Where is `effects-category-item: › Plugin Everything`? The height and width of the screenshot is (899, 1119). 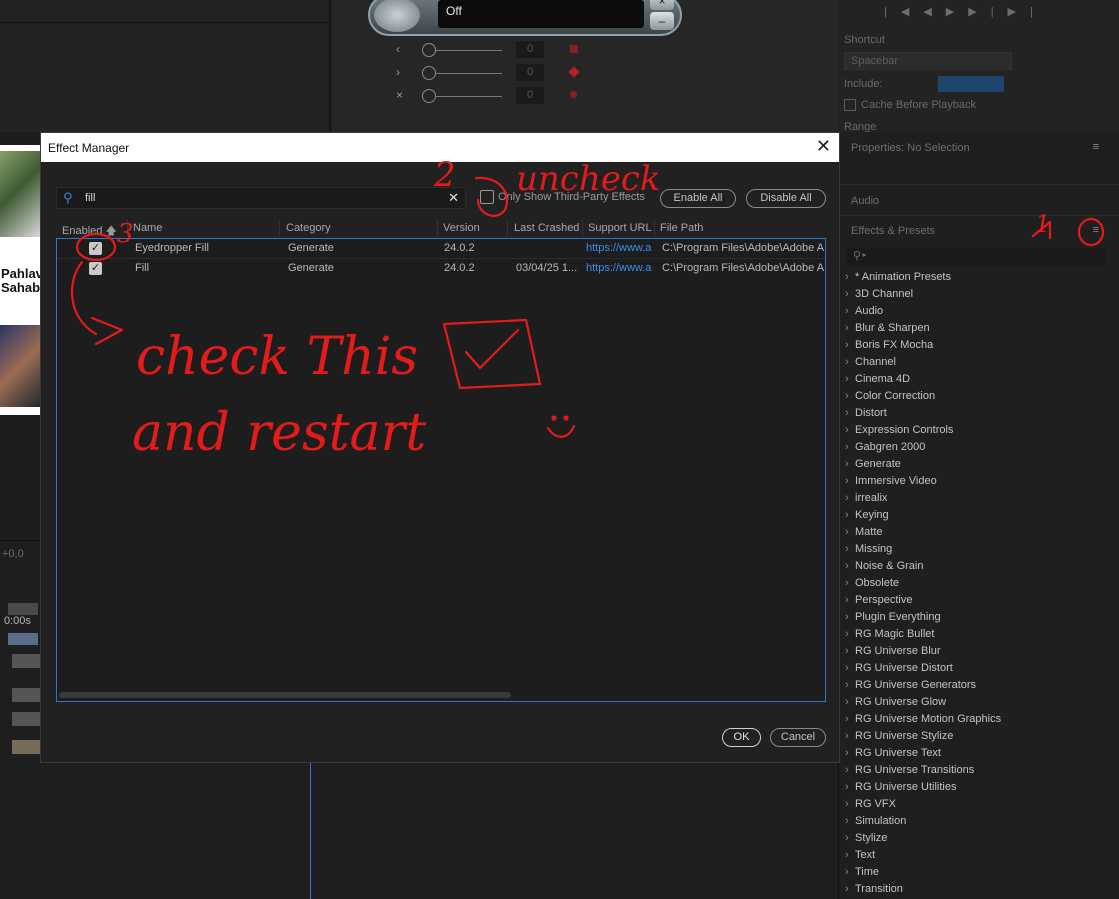 effects-category-item: › Plugin Everything is located at coordinates (980, 617).